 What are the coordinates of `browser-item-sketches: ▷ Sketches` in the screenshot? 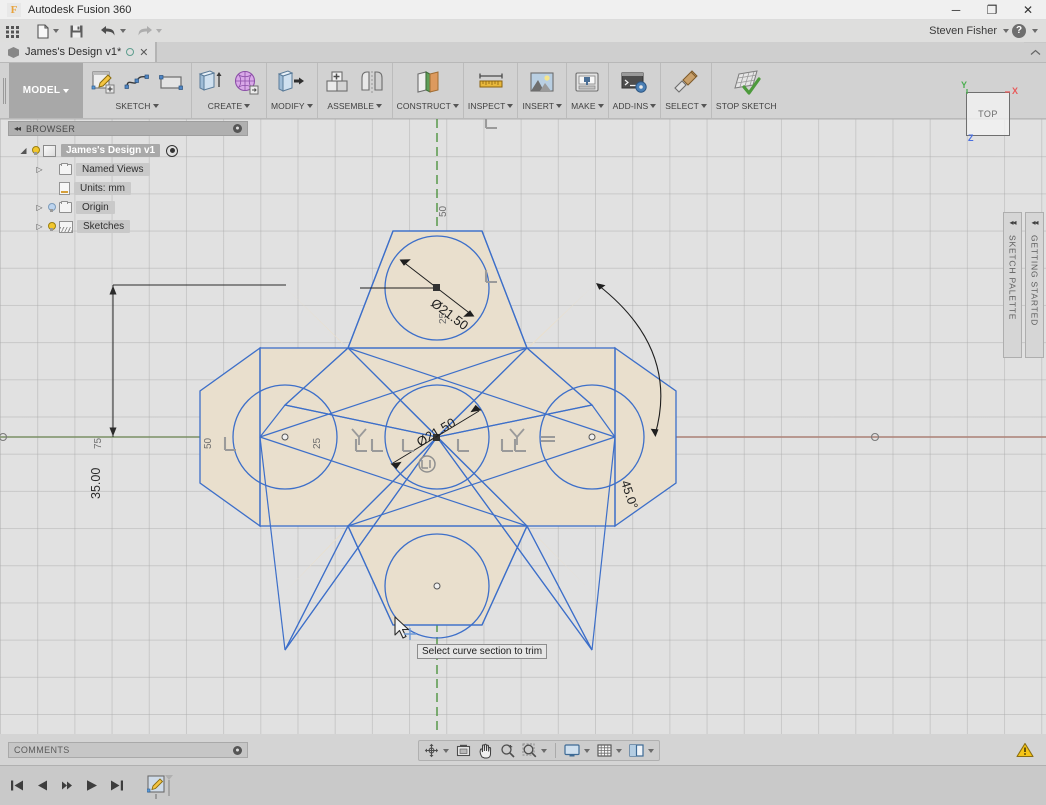 It's located at (128, 226).